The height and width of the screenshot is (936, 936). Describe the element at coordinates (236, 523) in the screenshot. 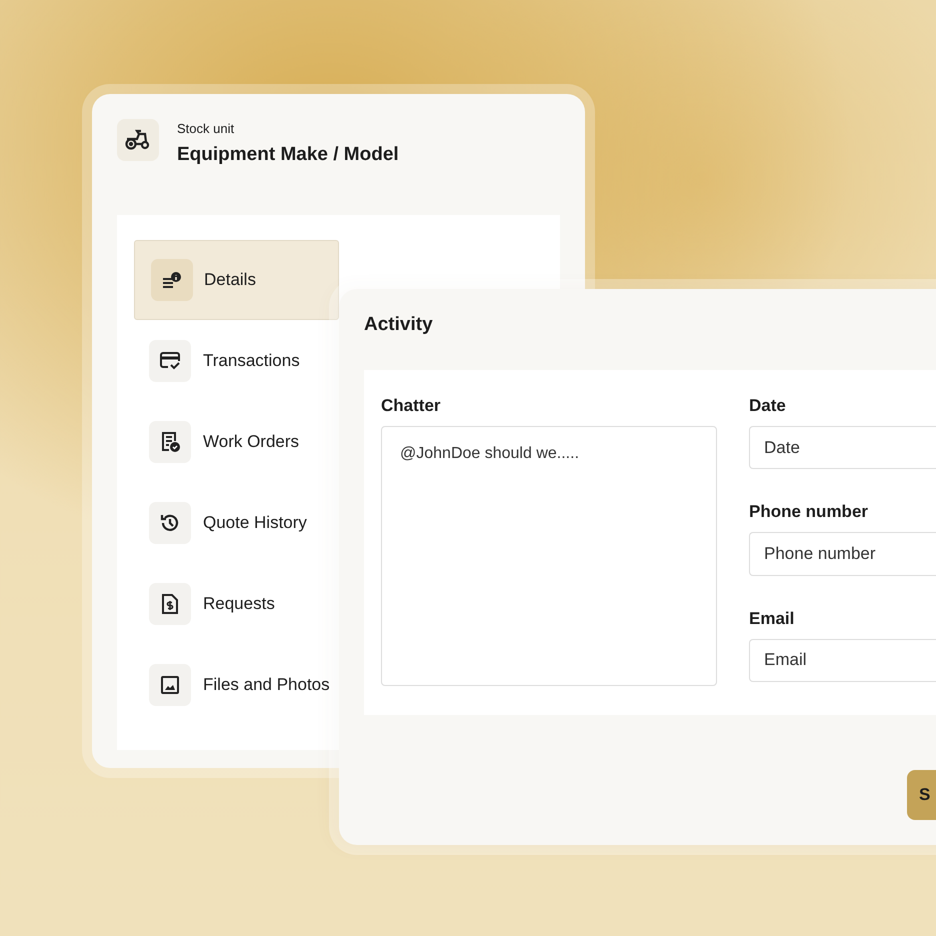

I see `nav-item: Quote History` at that location.